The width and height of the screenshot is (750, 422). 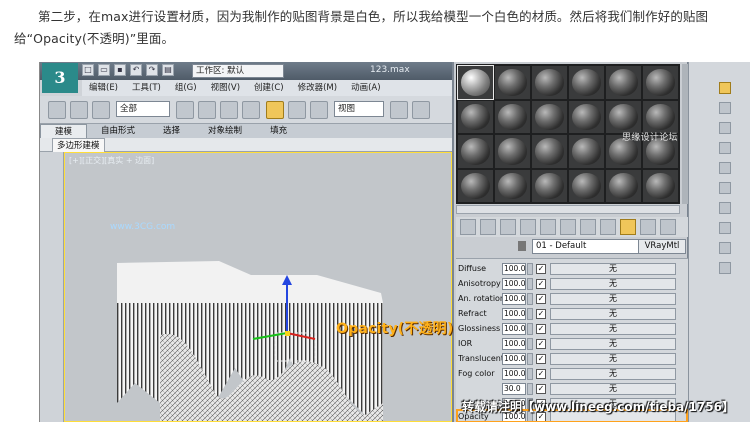 What do you see at coordinates (88, 70) in the screenshot?
I see `new-file-icon: □` at bounding box center [88, 70].